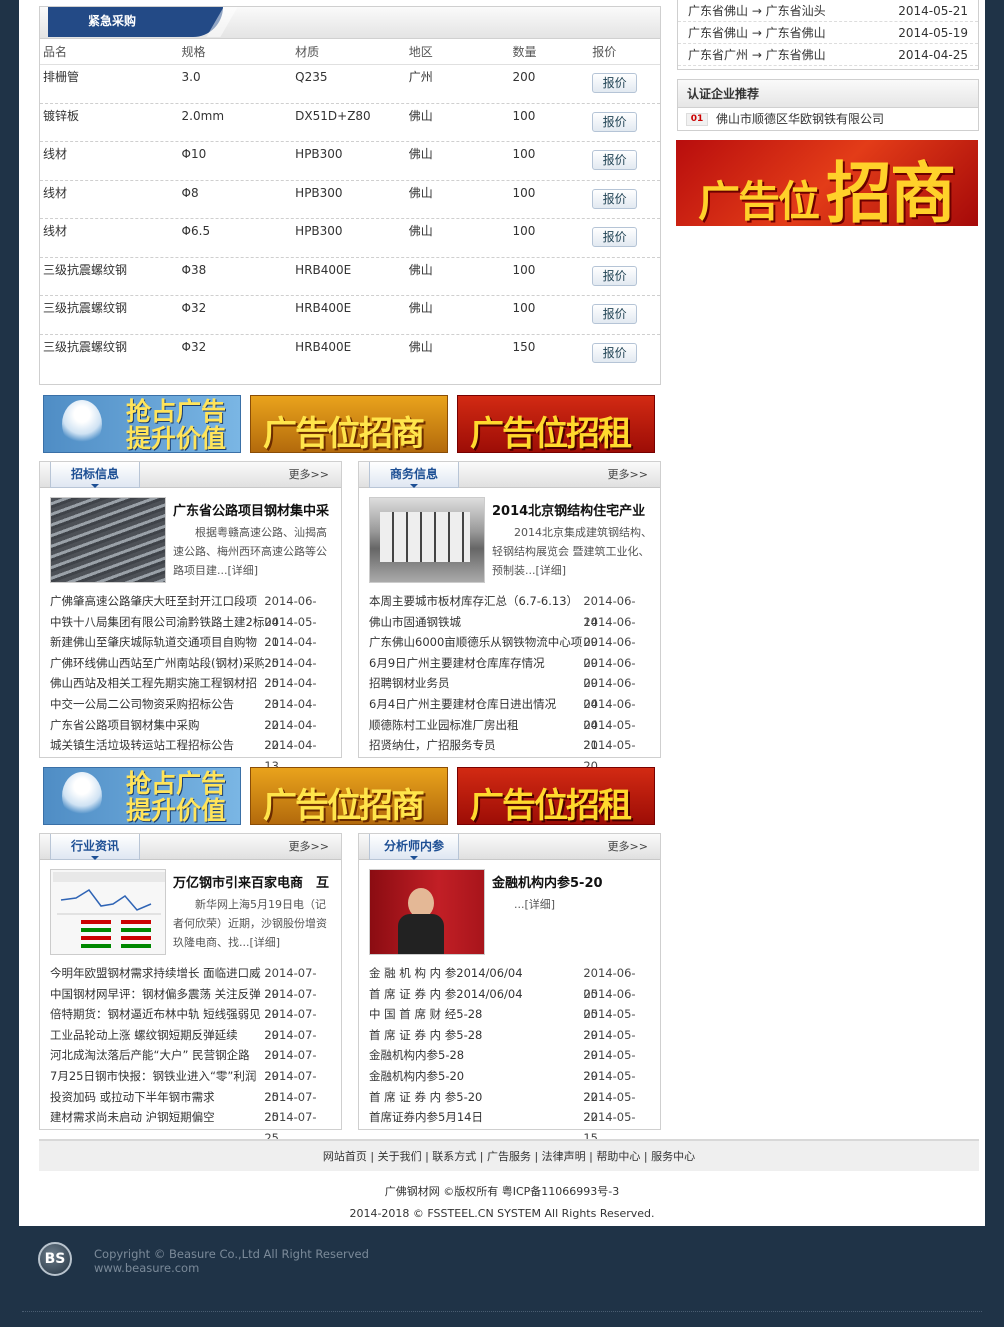 This screenshot has width=1004, height=1327. What do you see at coordinates (427, 912) in the screenshot?
I see `speaker-image` at bounding box center [427, 912].